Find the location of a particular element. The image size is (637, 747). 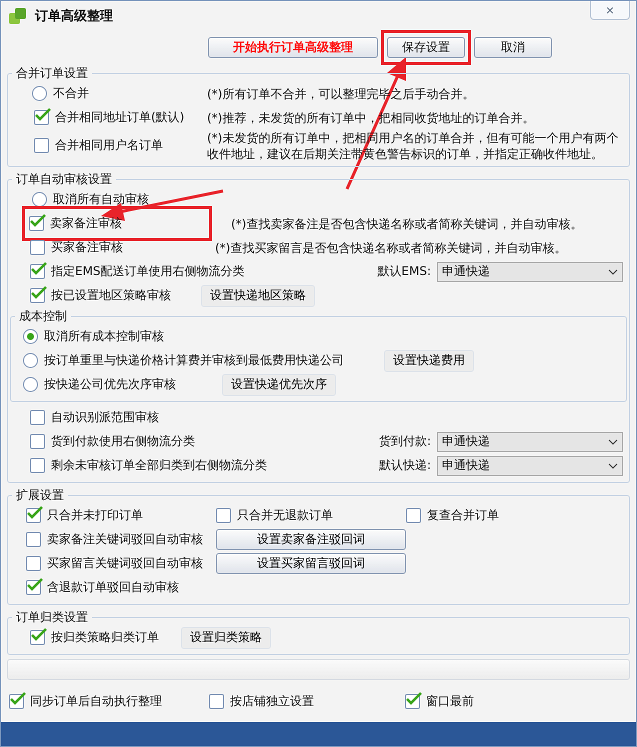

rejection-words-button: 设置买家留言驳回词 is located at coordinates (311, 563).